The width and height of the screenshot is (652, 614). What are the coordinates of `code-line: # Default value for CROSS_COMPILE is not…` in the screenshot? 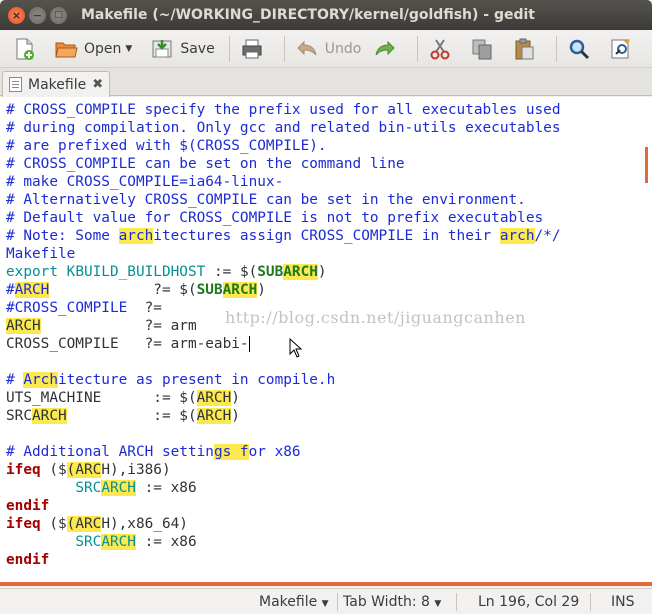 It's located at (275, 218).